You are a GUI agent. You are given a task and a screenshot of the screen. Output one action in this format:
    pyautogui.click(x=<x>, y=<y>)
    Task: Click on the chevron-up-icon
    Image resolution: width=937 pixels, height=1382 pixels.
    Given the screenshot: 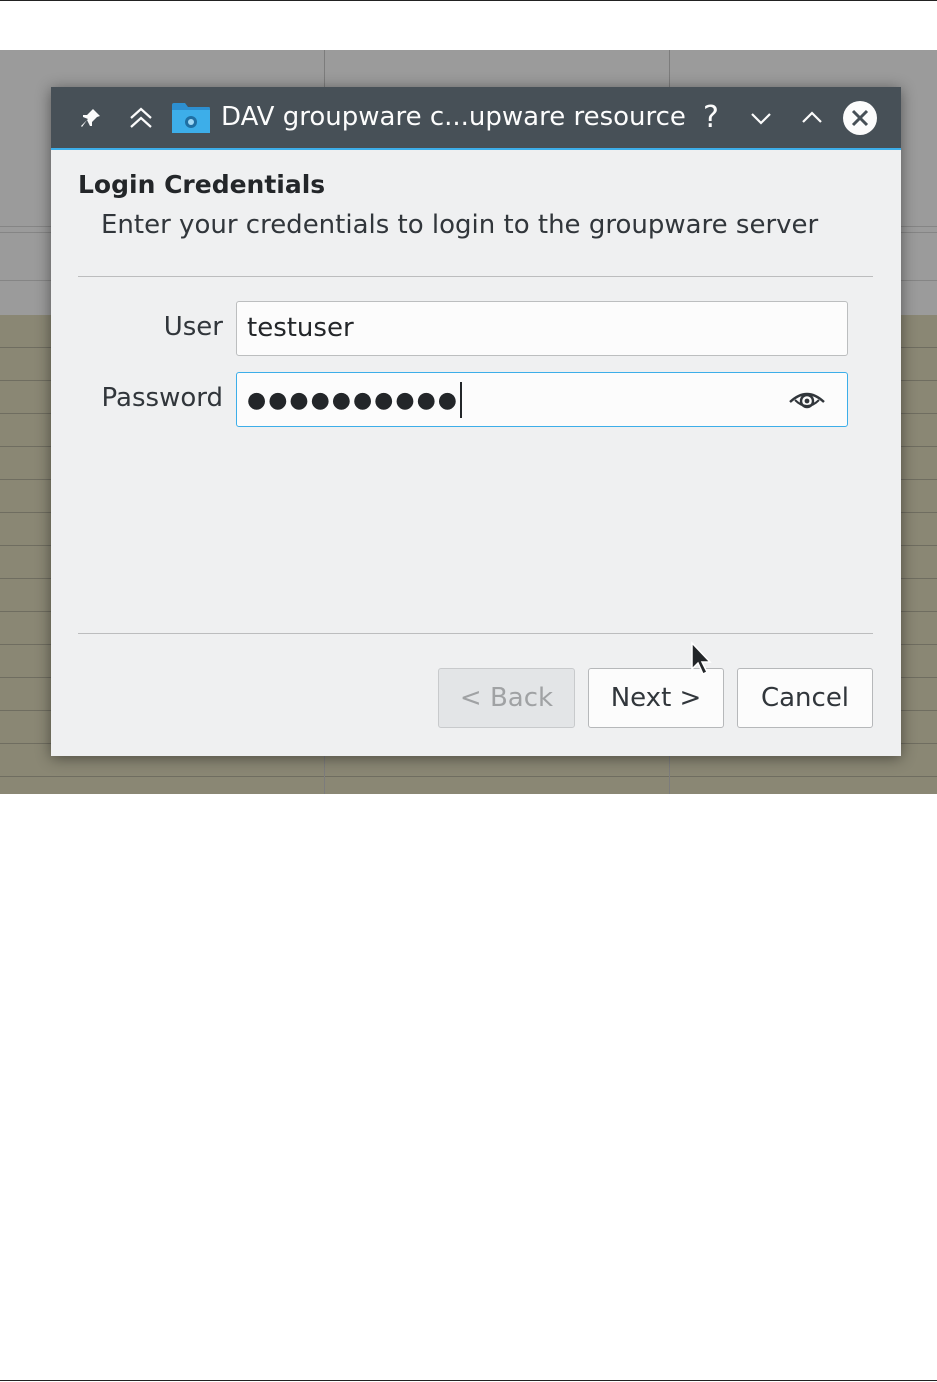 What is the action you would take?
    pyautogui.click(x=812, y=116)
    